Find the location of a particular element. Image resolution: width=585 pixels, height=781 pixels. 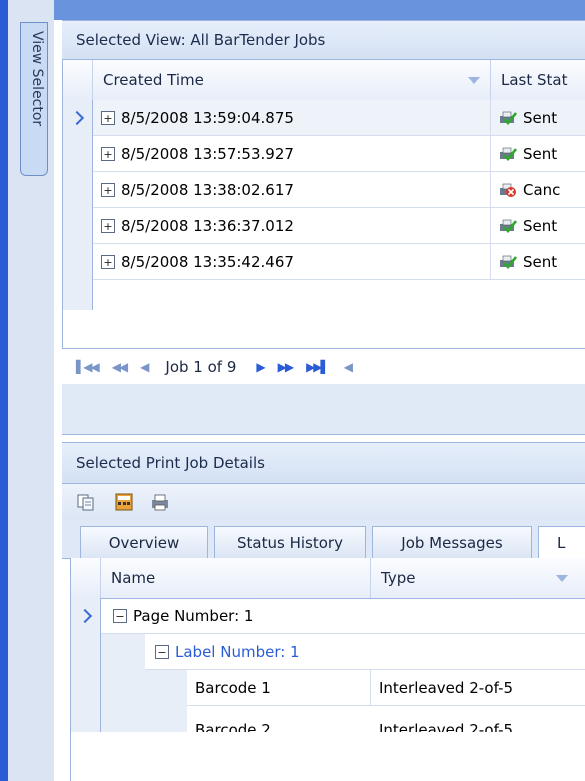

details-panel-title: Selected Print Job Details is located at coordinates (323, 463).